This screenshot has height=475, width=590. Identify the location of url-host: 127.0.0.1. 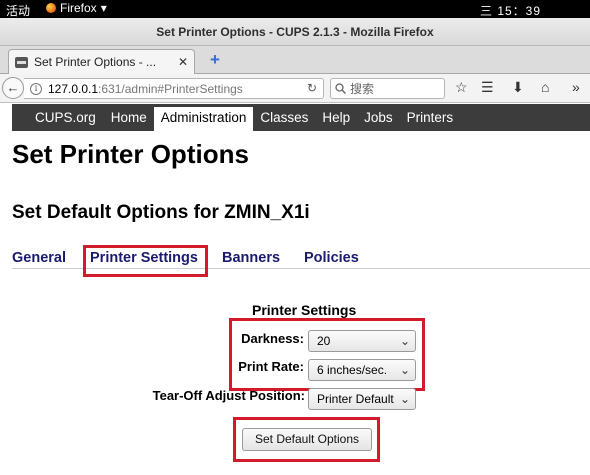
(73, 88).